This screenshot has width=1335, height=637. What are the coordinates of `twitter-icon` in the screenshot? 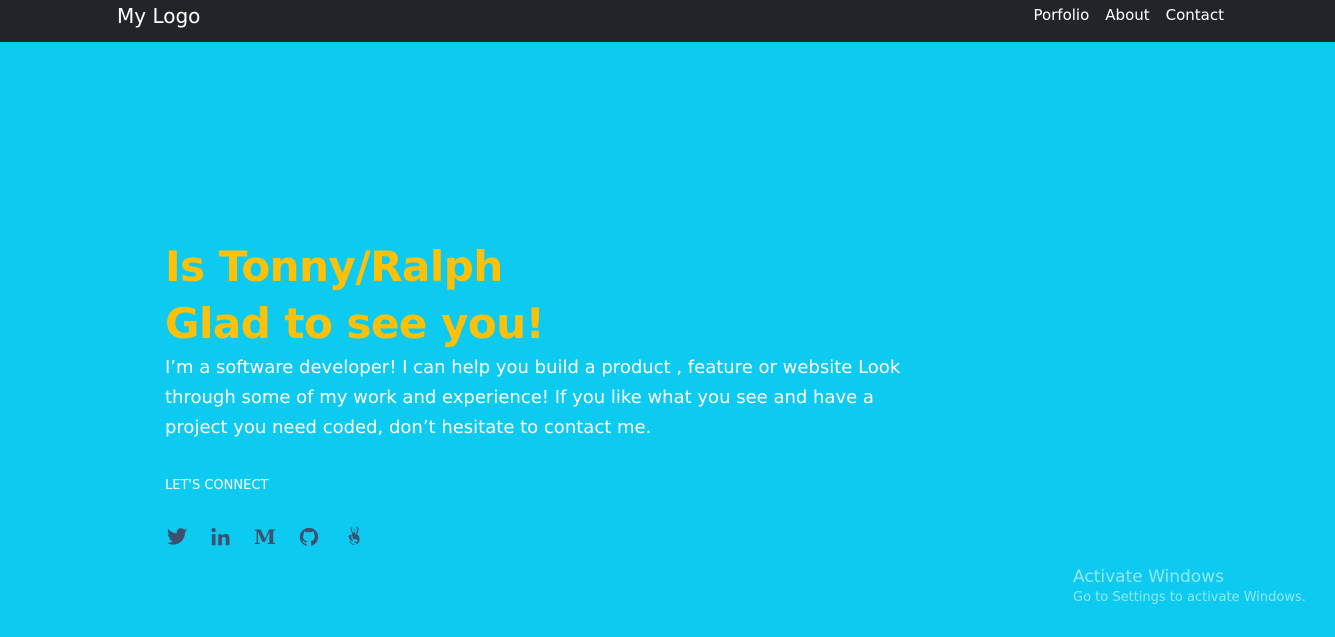 It's located at (177, 537).